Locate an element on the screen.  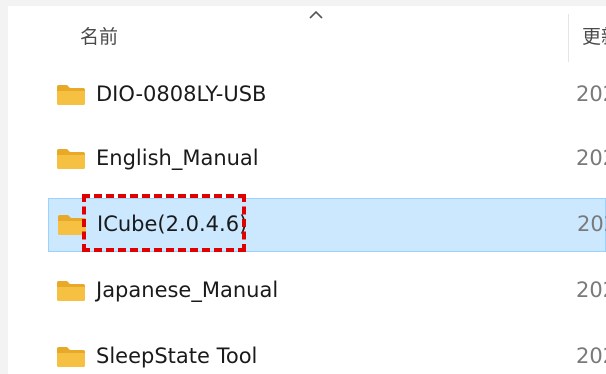
file-row-dio-0808ly-usb: DIO-0808LY-USB 202 is located at coordinates (327, 95).